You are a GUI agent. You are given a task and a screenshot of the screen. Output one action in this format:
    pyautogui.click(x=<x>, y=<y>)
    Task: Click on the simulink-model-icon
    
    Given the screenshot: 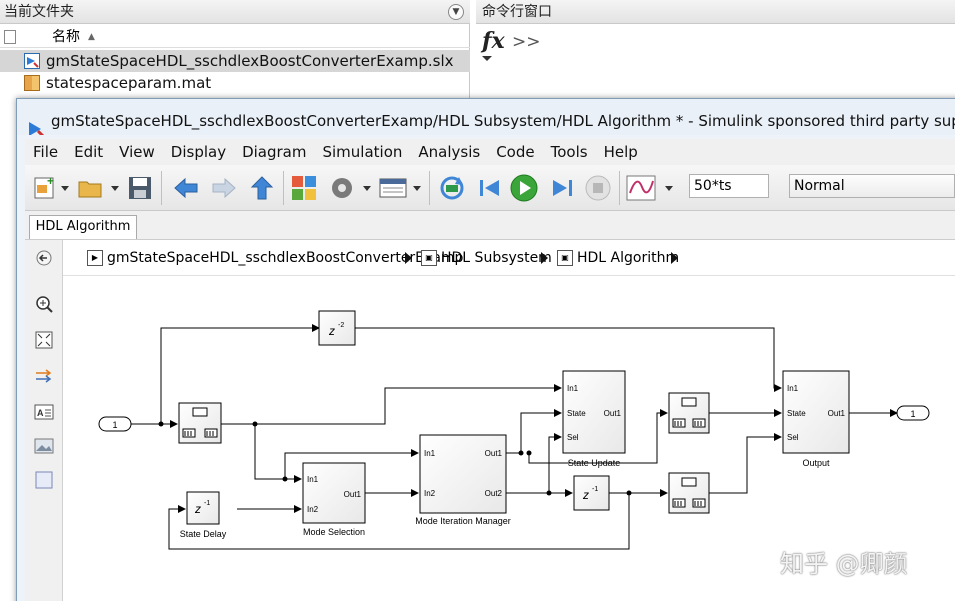 What is the action you would take?
    pyautogui.click(x=32, y=61)
    